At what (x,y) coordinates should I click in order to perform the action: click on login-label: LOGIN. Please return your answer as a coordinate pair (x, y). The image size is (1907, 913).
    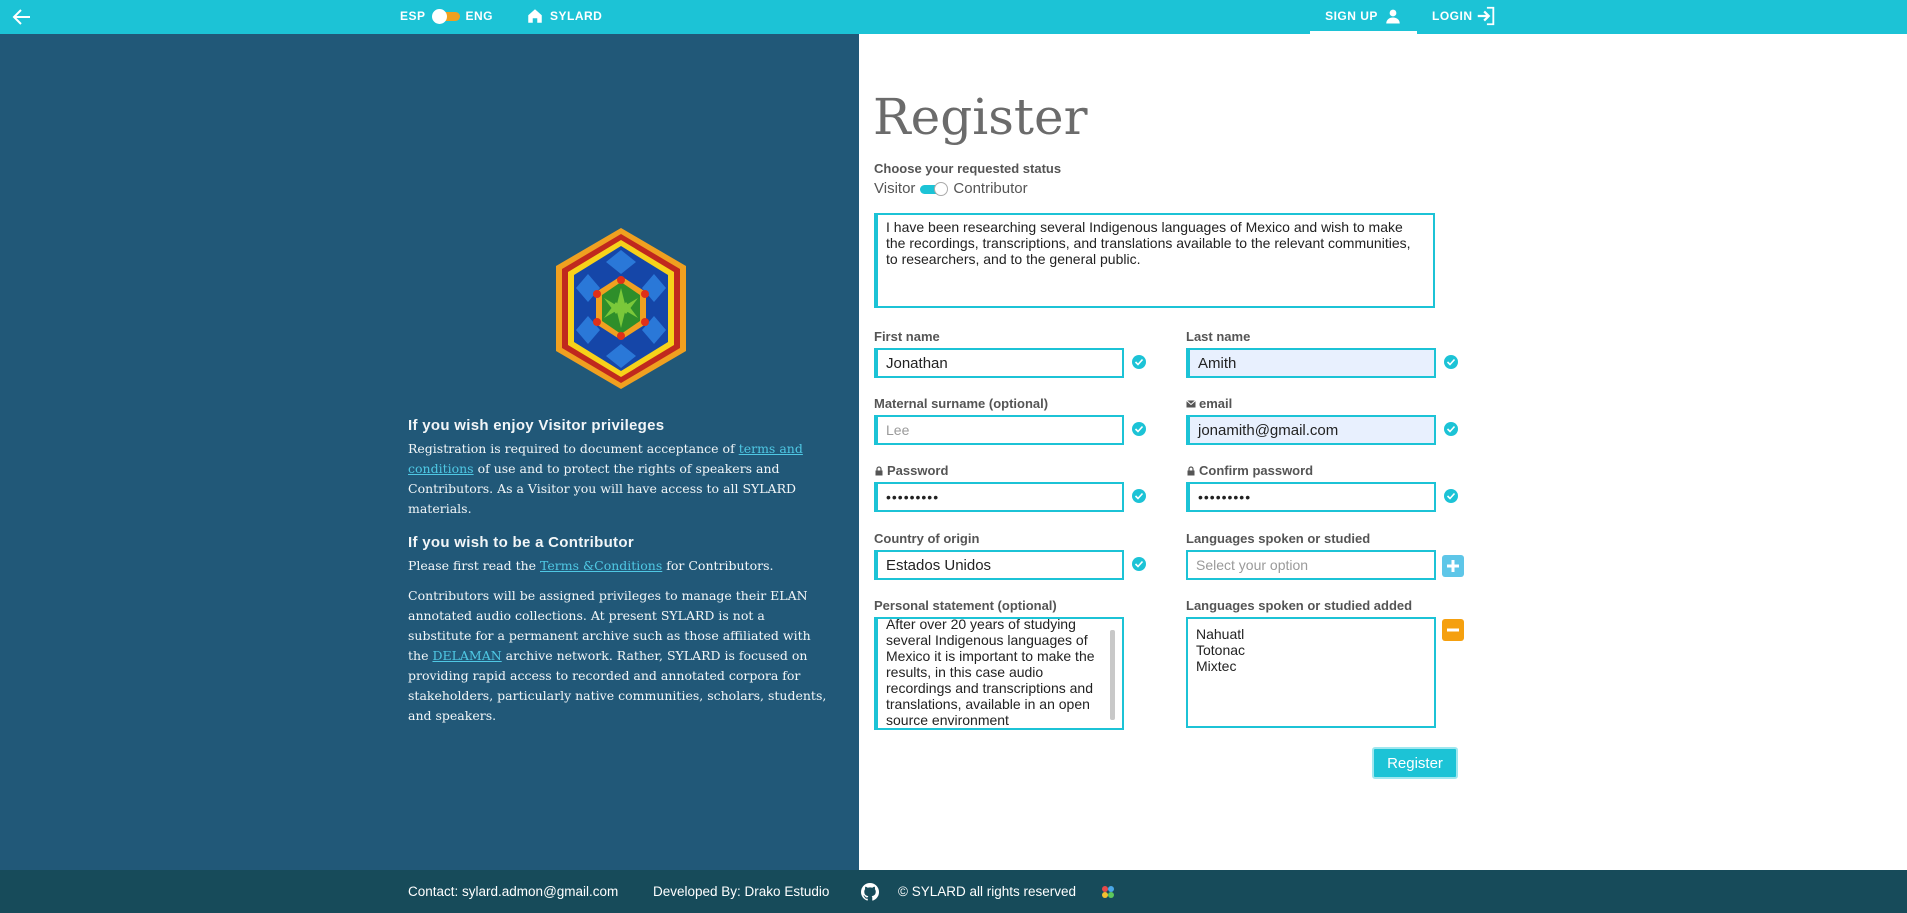
    Looking at the image, I should click on (1452, 16).